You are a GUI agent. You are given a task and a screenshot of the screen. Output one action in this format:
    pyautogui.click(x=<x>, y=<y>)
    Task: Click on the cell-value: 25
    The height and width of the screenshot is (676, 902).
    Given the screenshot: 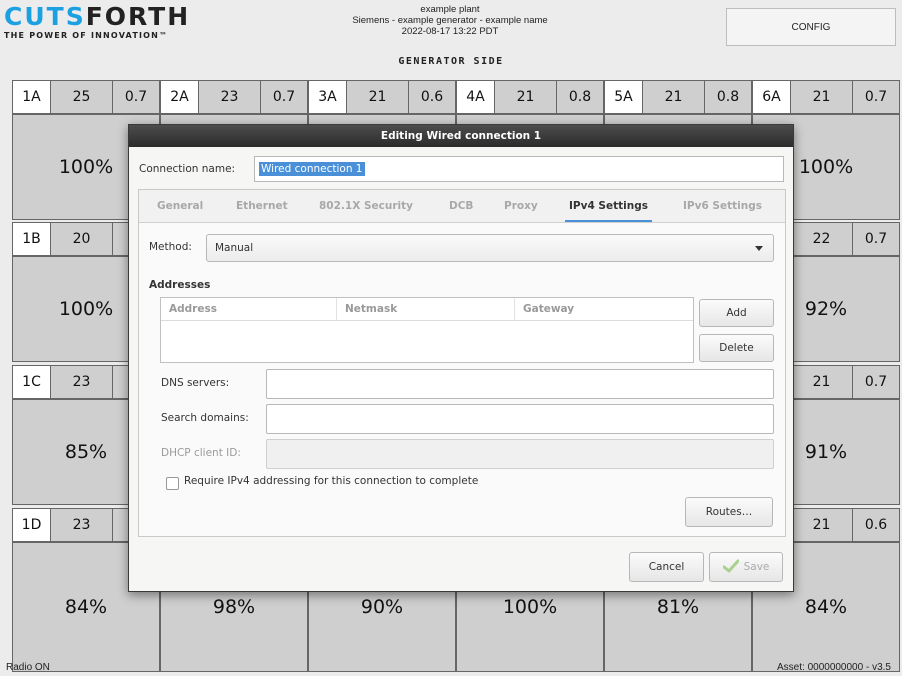 What is the action you would take?
    pyautogui.click(x=82, y=97)
    